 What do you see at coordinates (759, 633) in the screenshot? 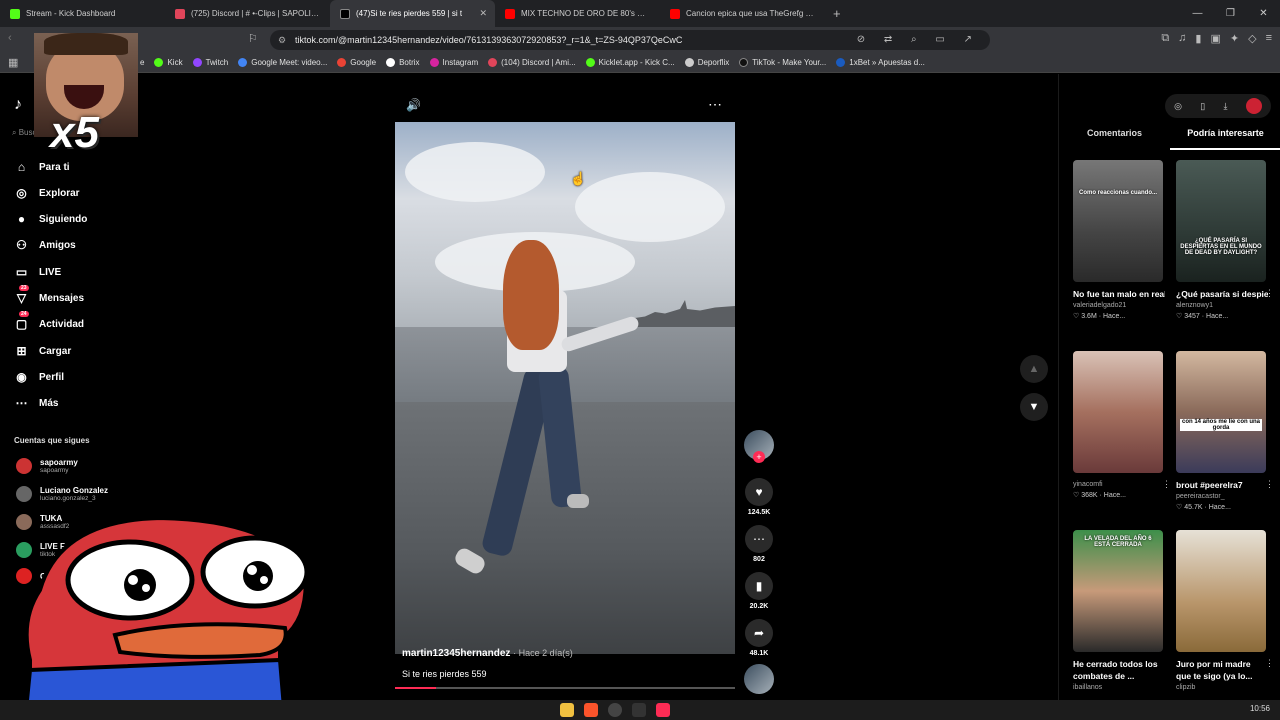
I see `share-icon: ➦` at bounding box center [759, 633].